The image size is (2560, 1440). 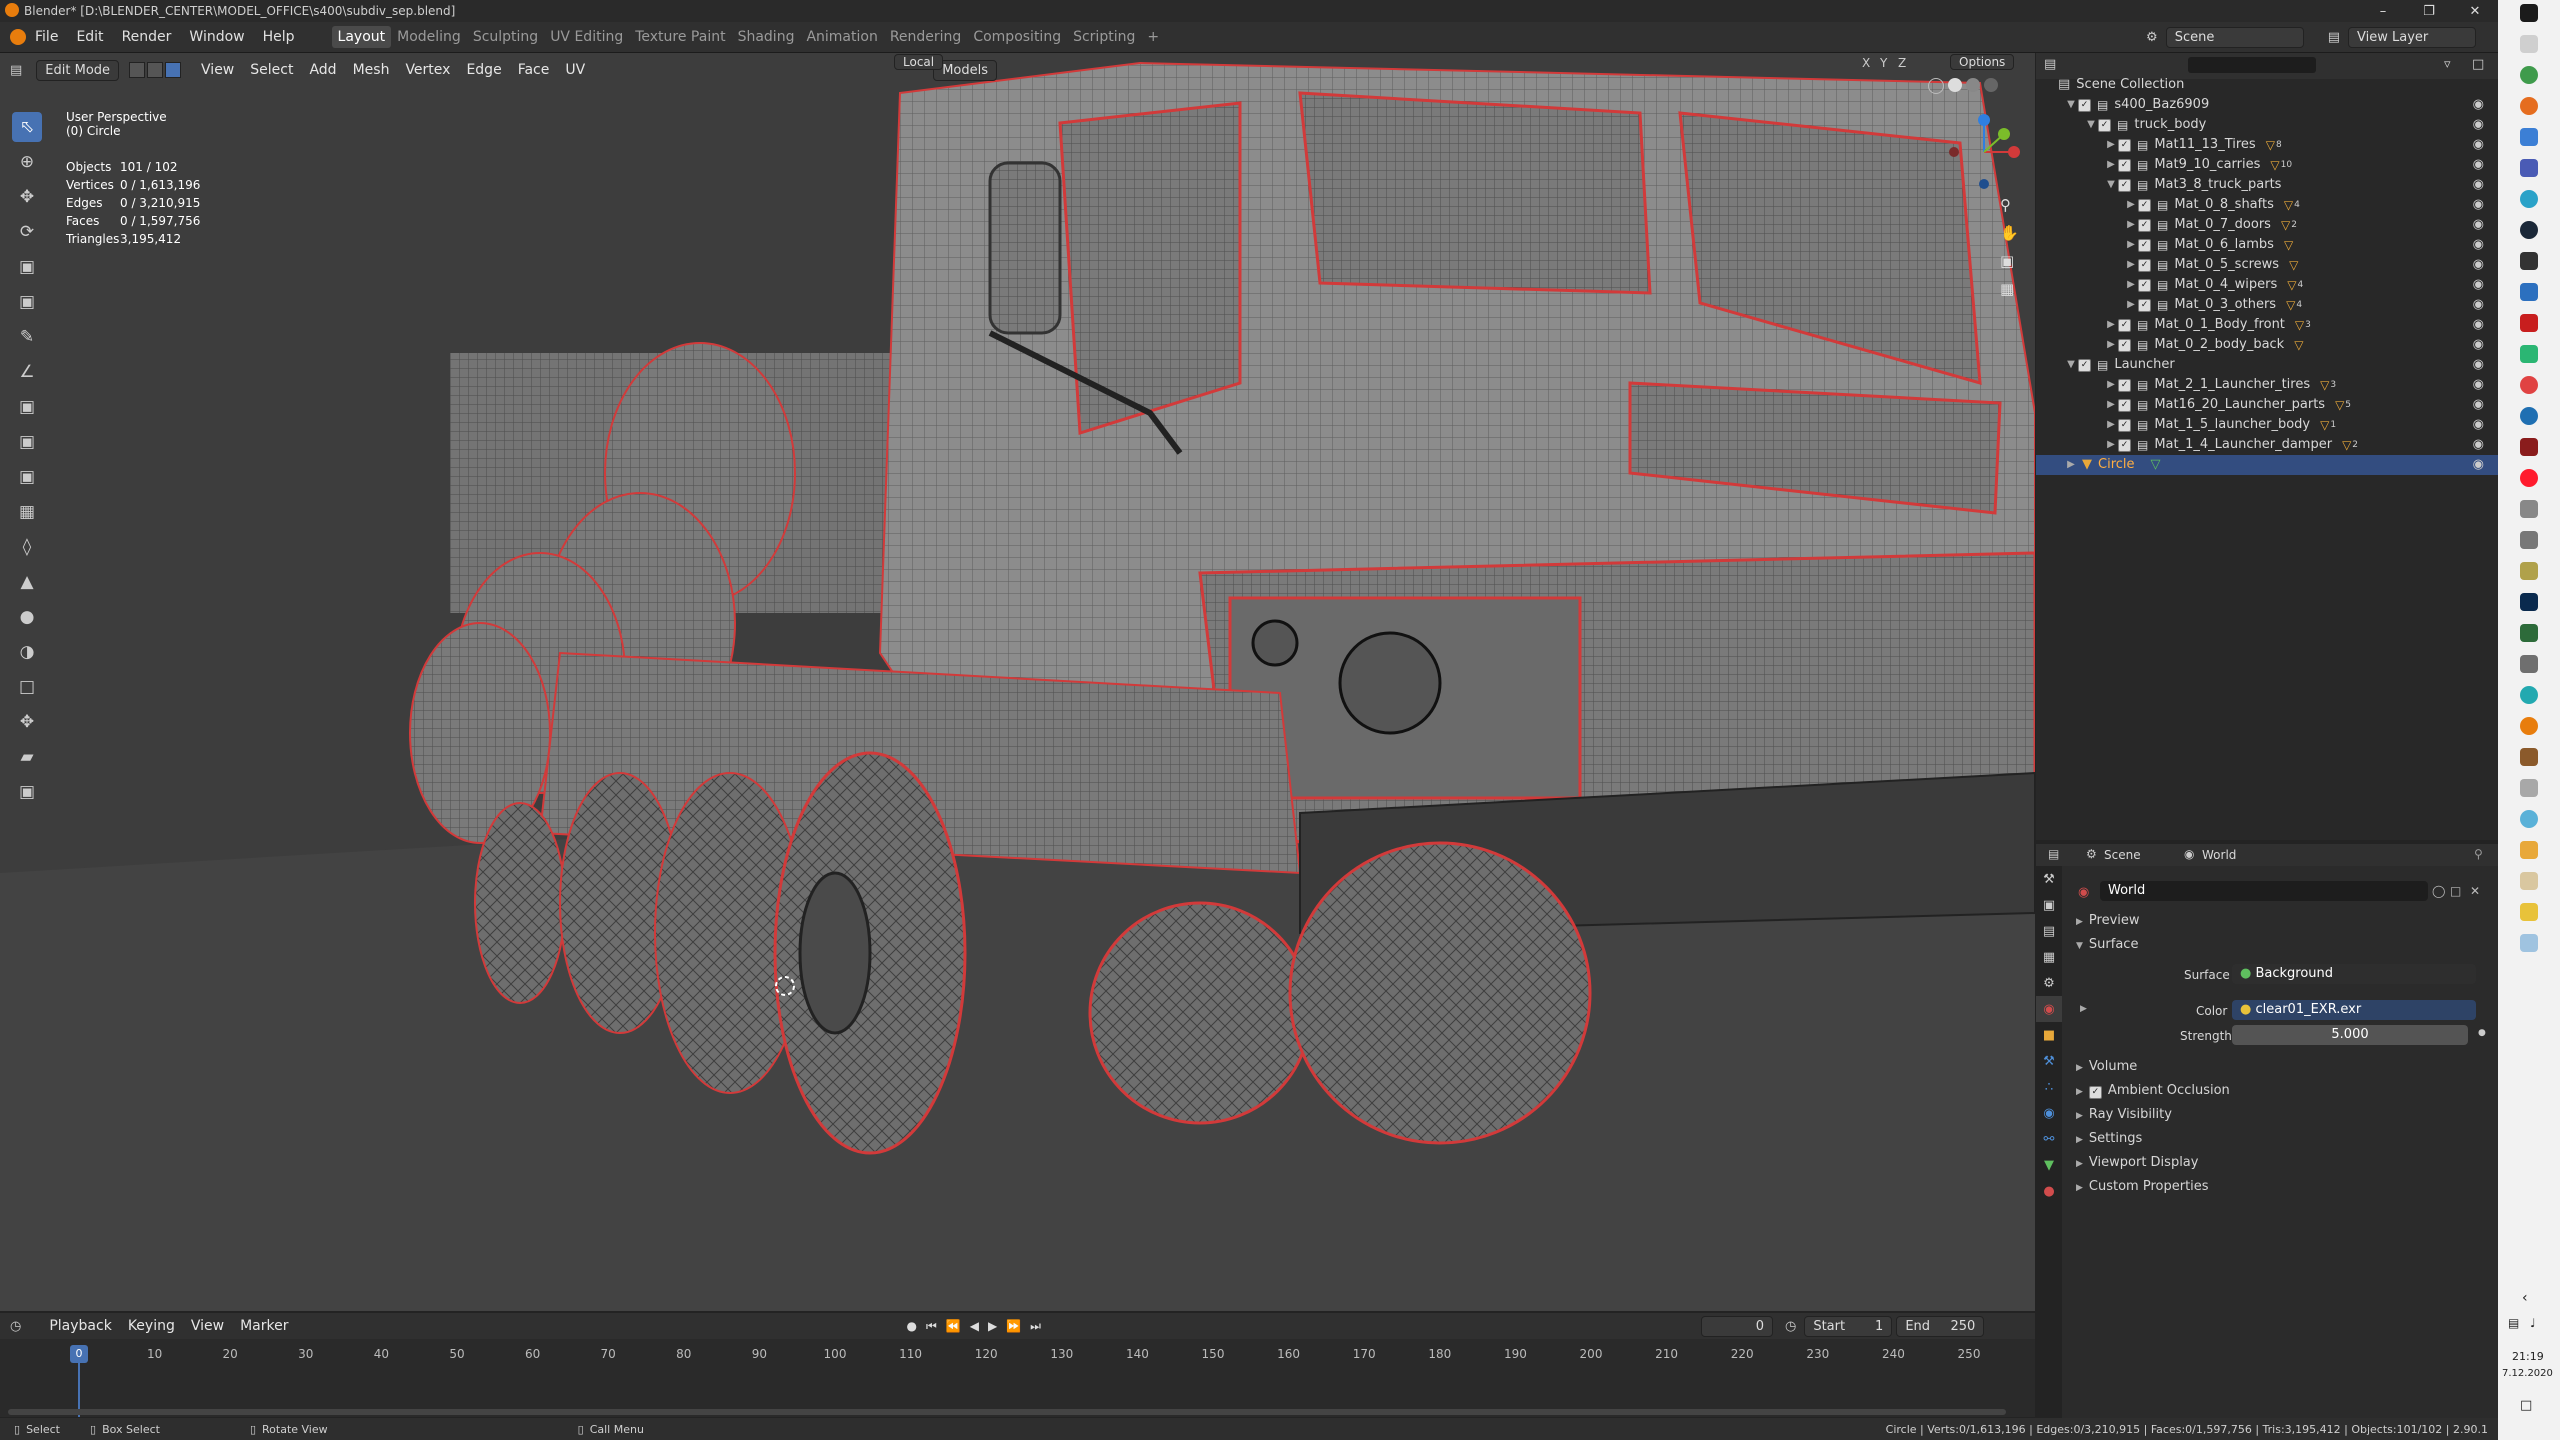 What do you see at coordinates (2267, 425) in the screenshot?
I see `outliner-row: ▶ ✓ ▤ Mat_1_5_launcher_body ▽ 1 ◉` at bounding box center [2267, 425].